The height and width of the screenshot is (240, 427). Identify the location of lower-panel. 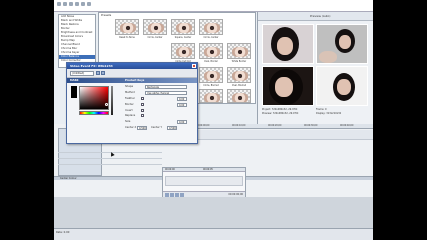
(213, 212).